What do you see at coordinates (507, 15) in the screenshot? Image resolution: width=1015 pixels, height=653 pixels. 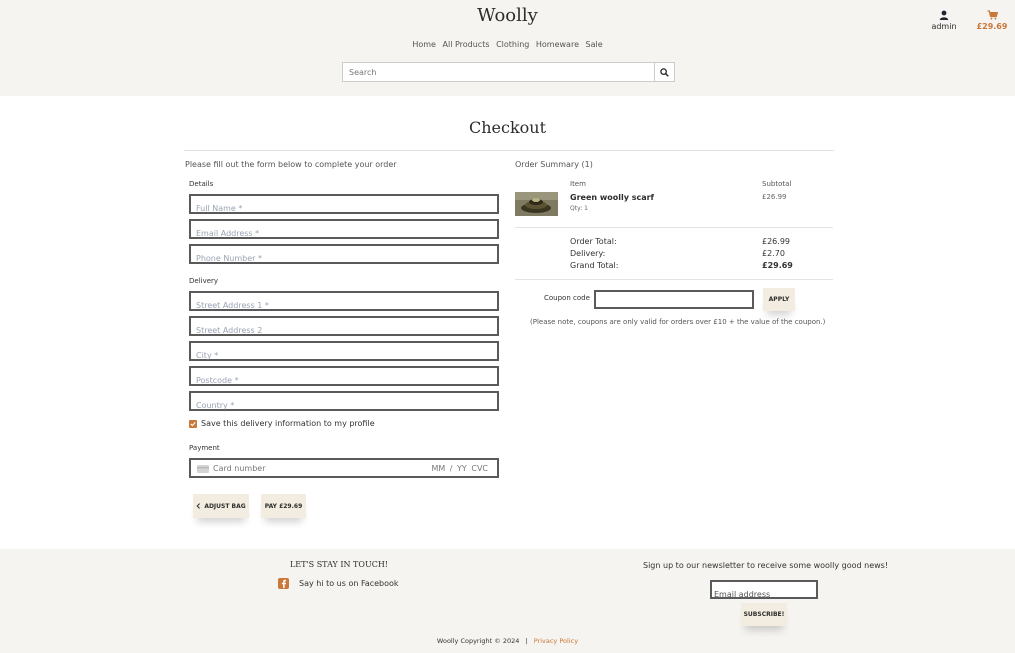 I see `brand-logo: Woolly` at bounding box center [507, 15].